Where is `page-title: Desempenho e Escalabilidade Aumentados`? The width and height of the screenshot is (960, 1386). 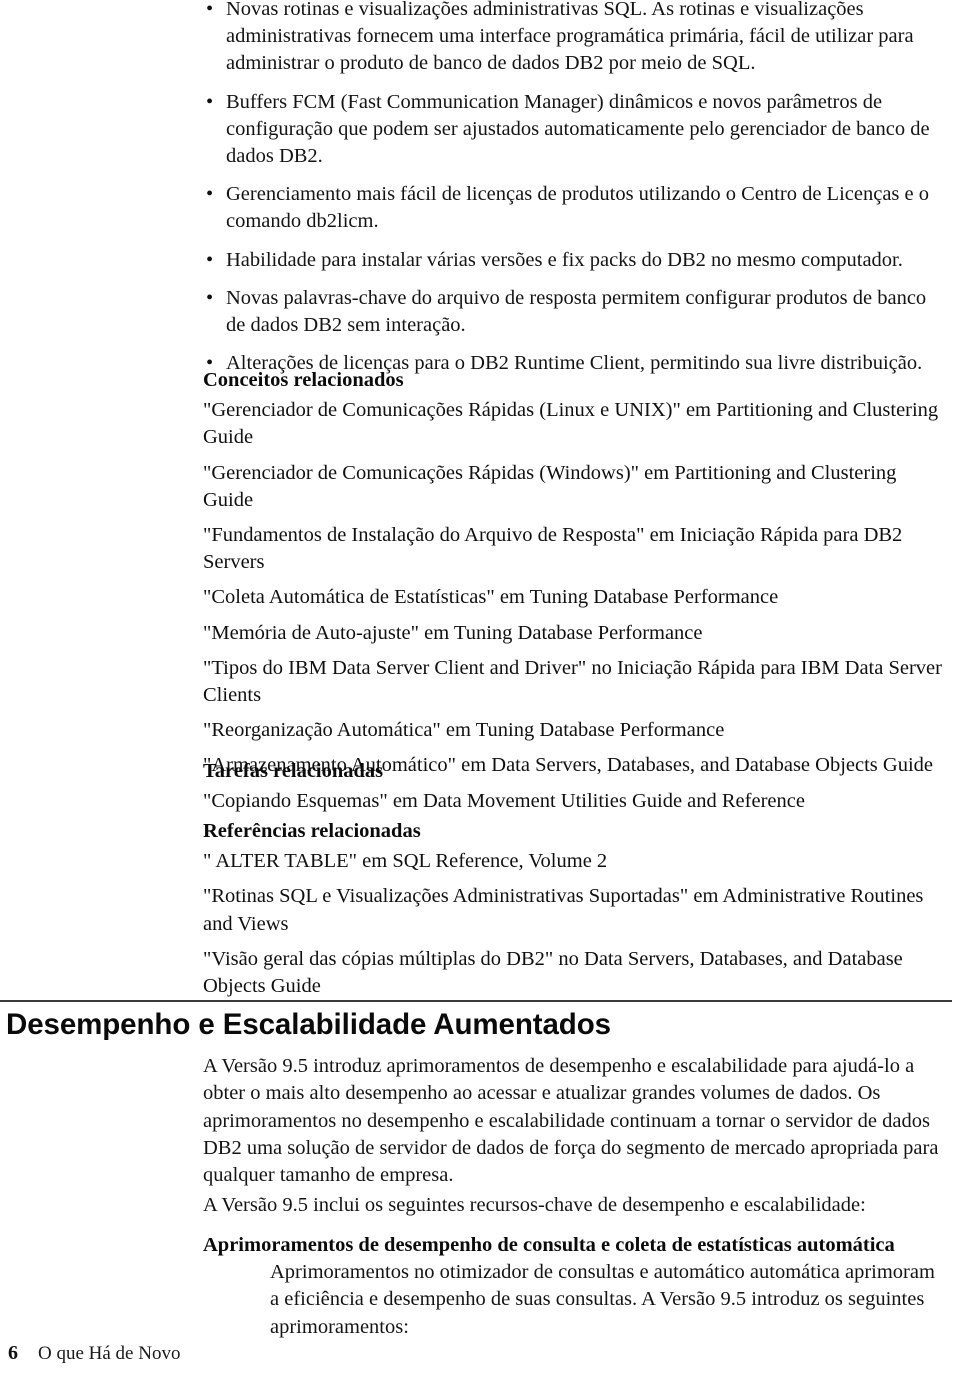
page-title: Desempenho e Escalabilidade Aumentados is located at coordinates (308, 1024).